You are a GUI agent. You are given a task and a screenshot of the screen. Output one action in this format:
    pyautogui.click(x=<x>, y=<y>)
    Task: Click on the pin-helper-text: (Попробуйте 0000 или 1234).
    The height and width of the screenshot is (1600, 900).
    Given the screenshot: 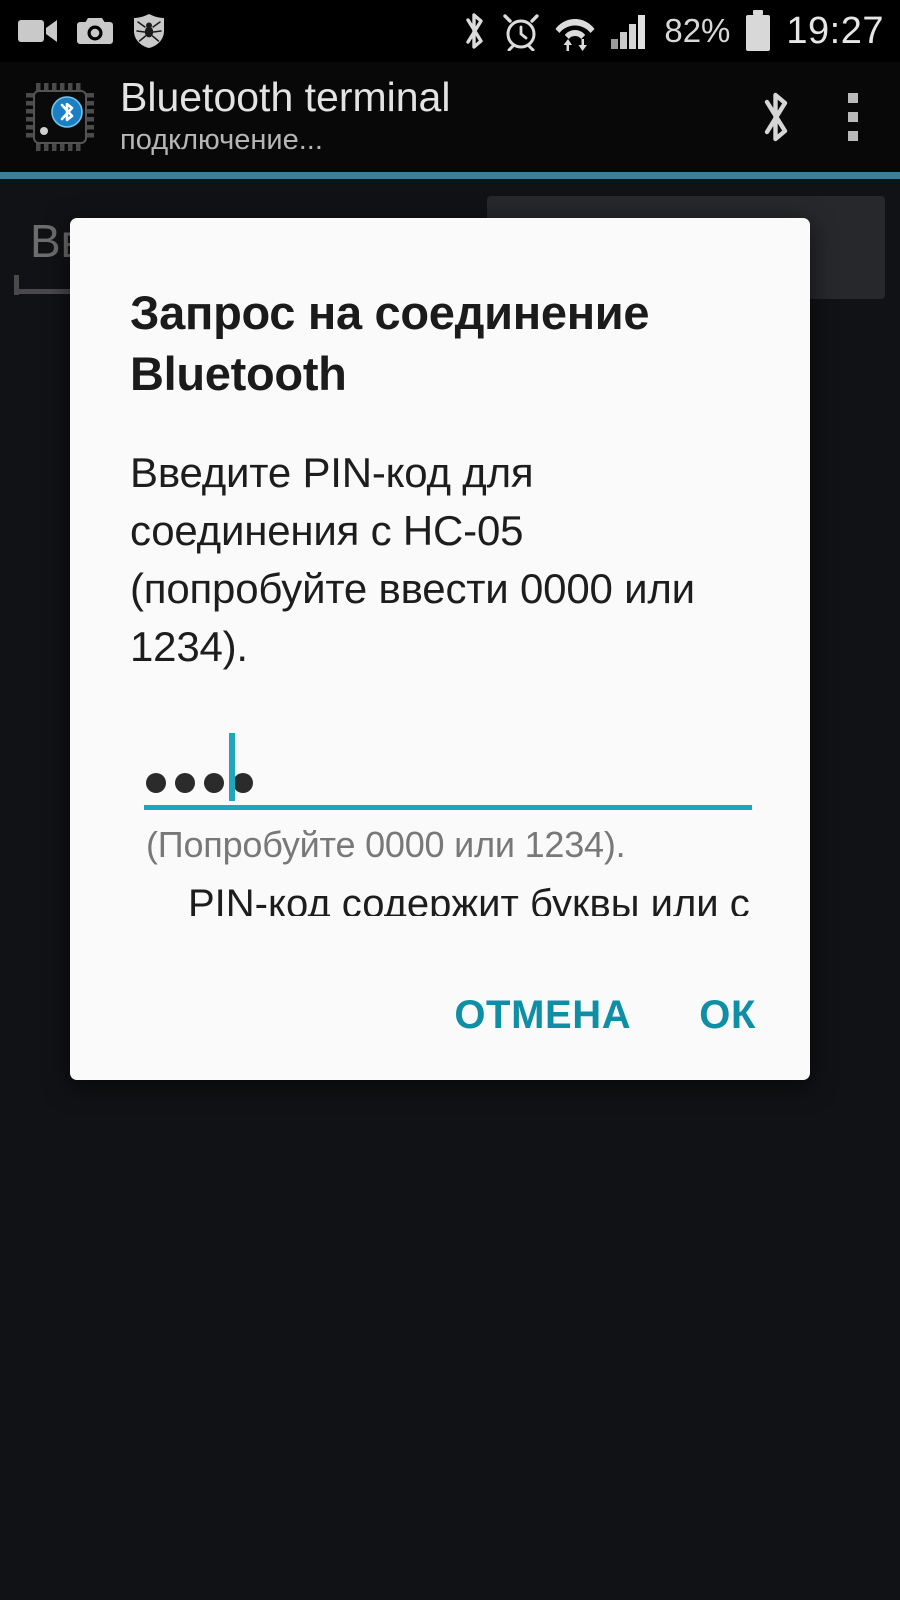 What is the action you would take?
    pyautogui.click(x=386, y=844)
    